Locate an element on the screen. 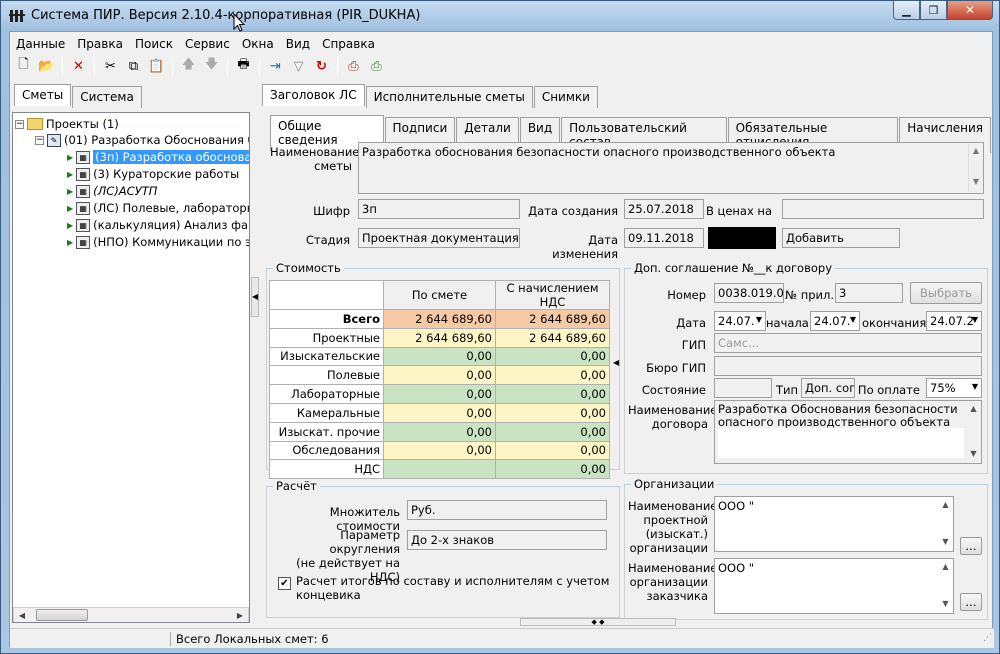 The width and height of the screenshot is (1000, 654). resize-grip-icon: ⋰ is located at coordinates (987, 638).